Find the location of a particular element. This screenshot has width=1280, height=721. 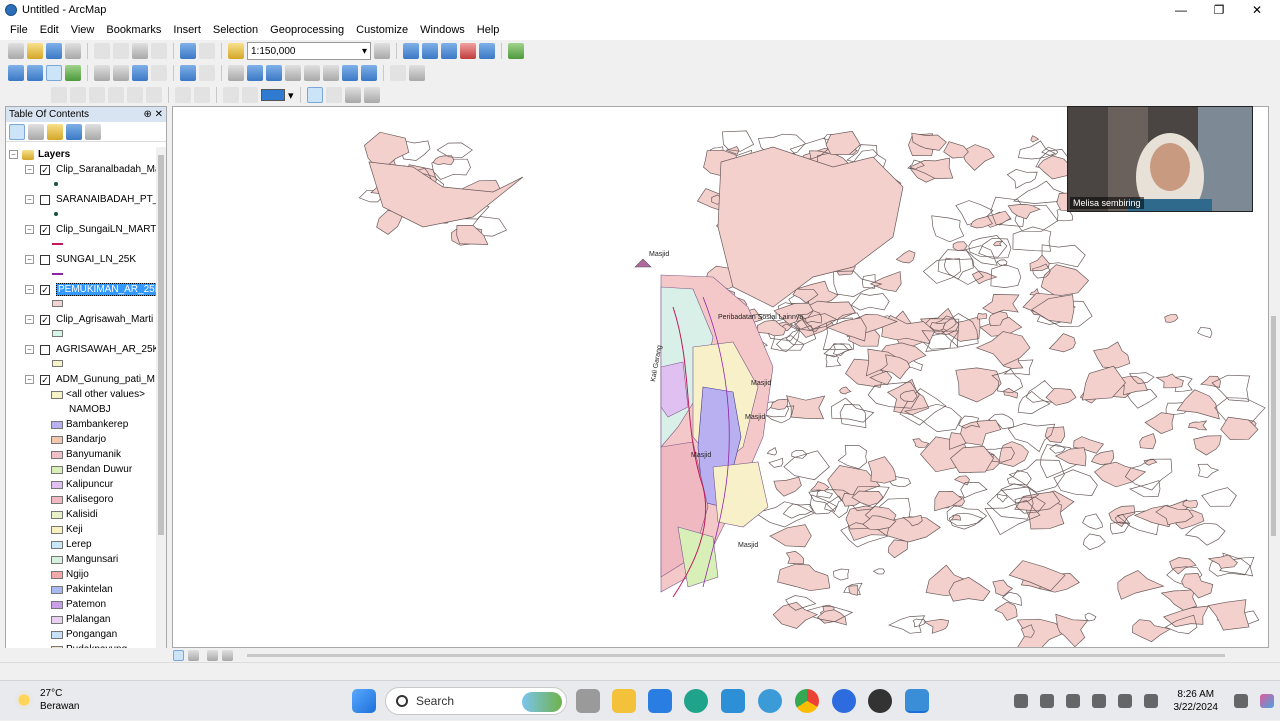

html-popup-icon is located at coordinates (293, 73).